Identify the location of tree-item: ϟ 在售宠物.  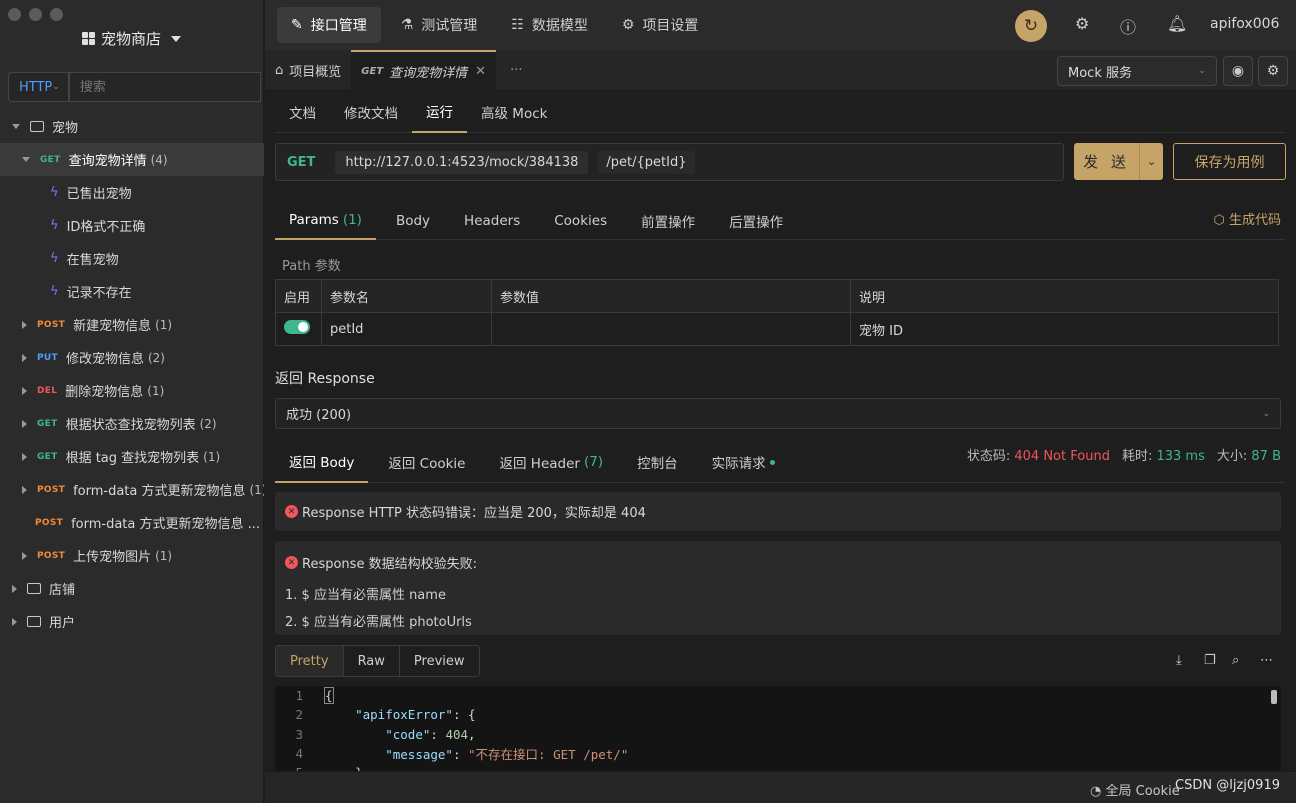
(132, 258).